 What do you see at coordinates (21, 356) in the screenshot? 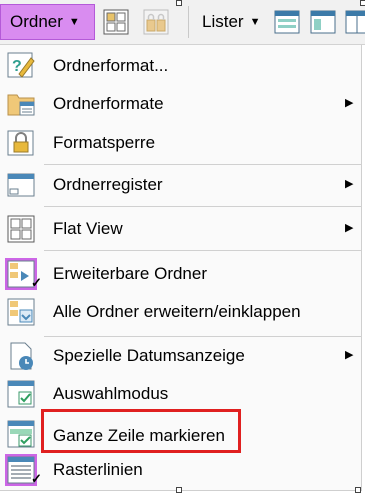
I see `date-display-icon` at bounding box center [21, 356].